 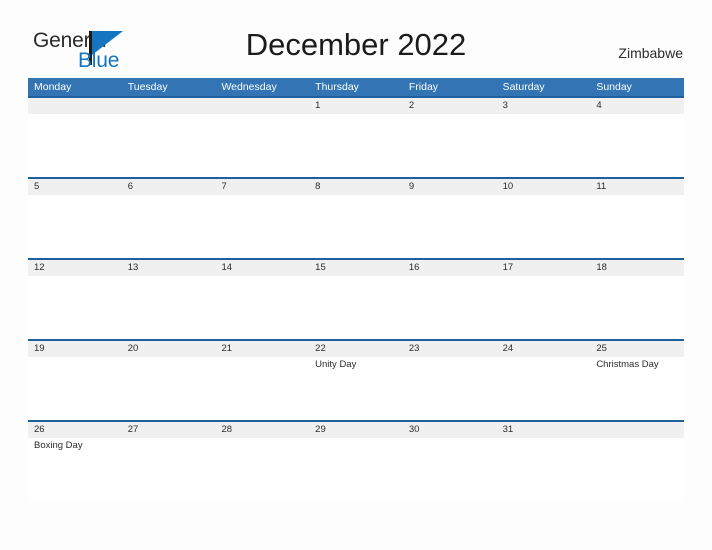 What do you see at coordinates (637, 388) in the screenshot?
I see `day-event-christmas-day: Christmas Day` at bounding box center [637, 388].